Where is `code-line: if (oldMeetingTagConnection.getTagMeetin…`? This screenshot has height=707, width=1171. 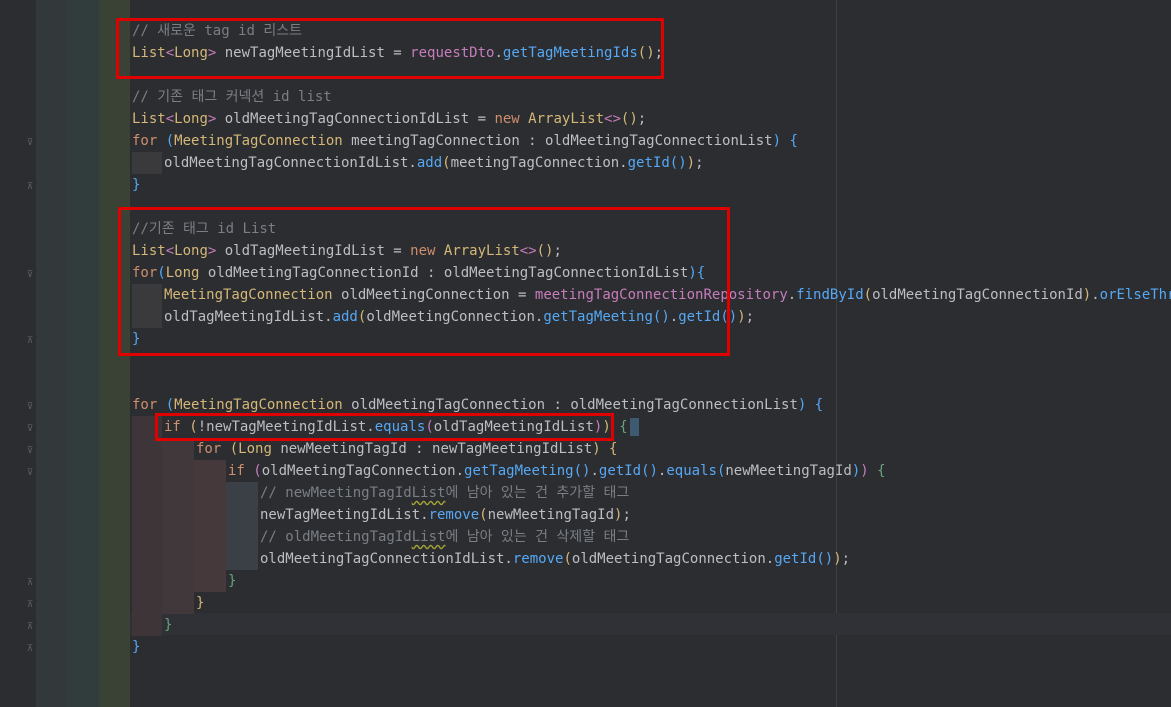 code-line: if (oldMeetingTagConnection.getTagMeetin… is located at coordinates (557, 471).